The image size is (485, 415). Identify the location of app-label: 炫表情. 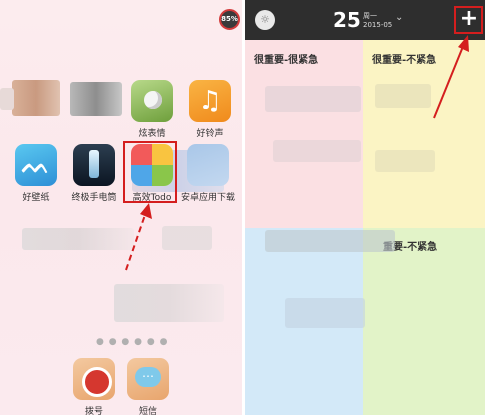
(152, 134).